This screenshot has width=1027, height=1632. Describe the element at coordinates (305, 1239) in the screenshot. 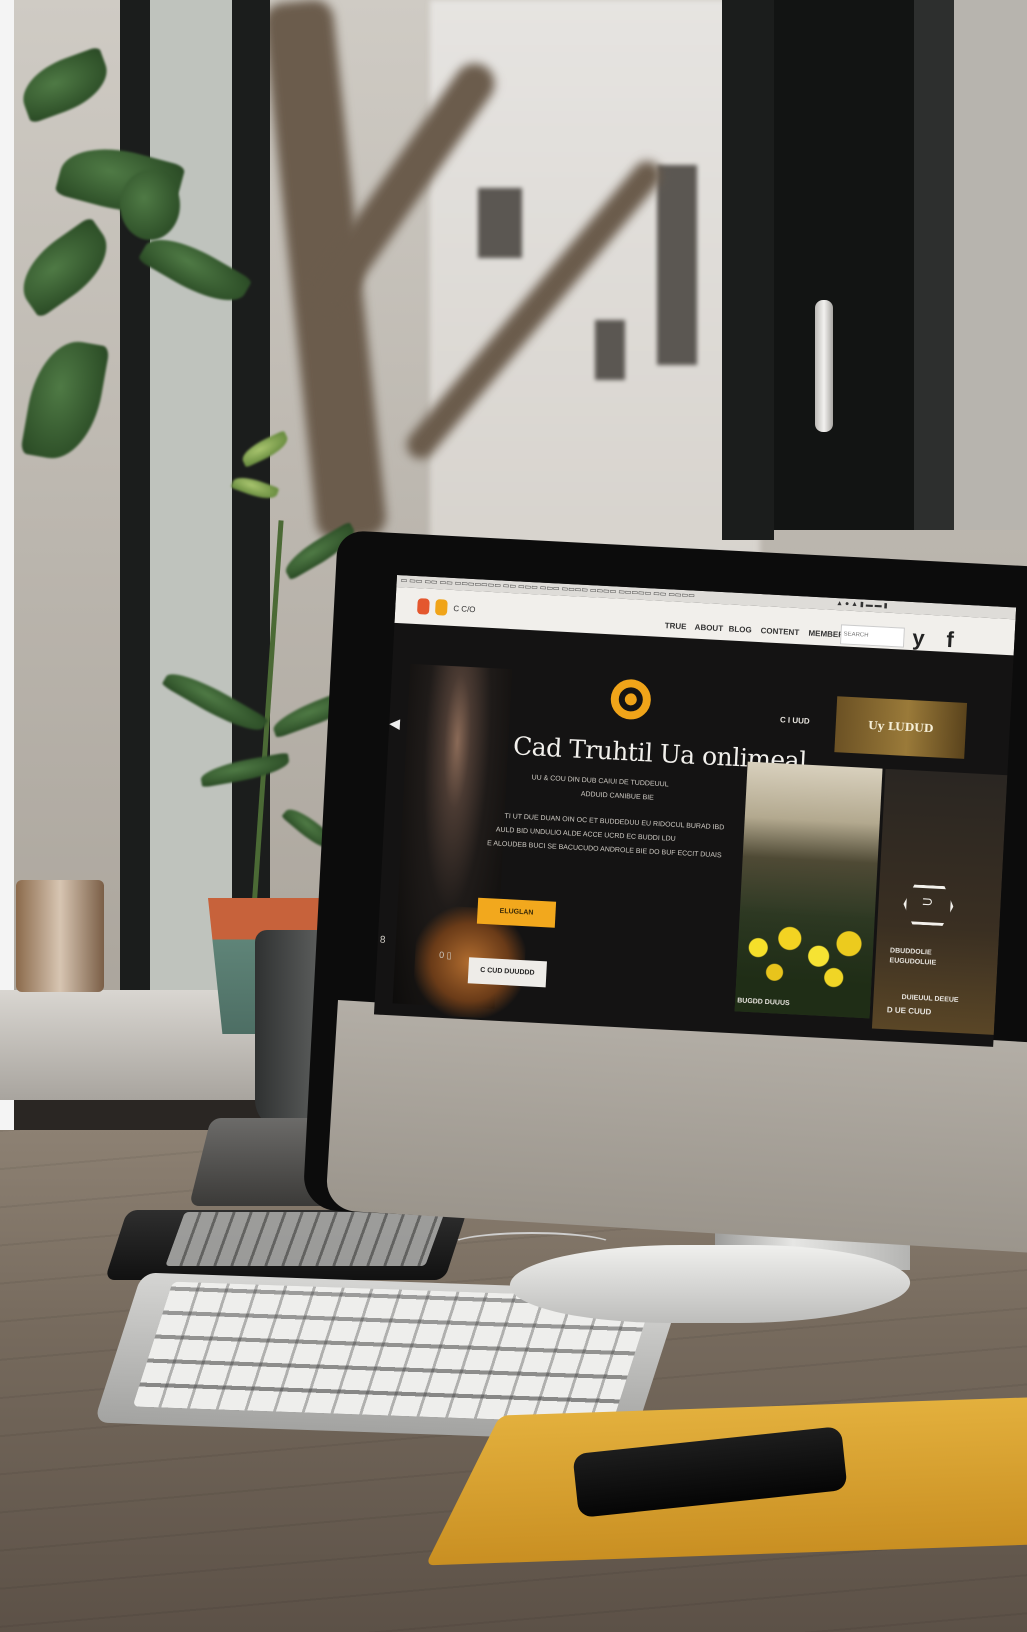

I see `mini-keyboard` at that location.